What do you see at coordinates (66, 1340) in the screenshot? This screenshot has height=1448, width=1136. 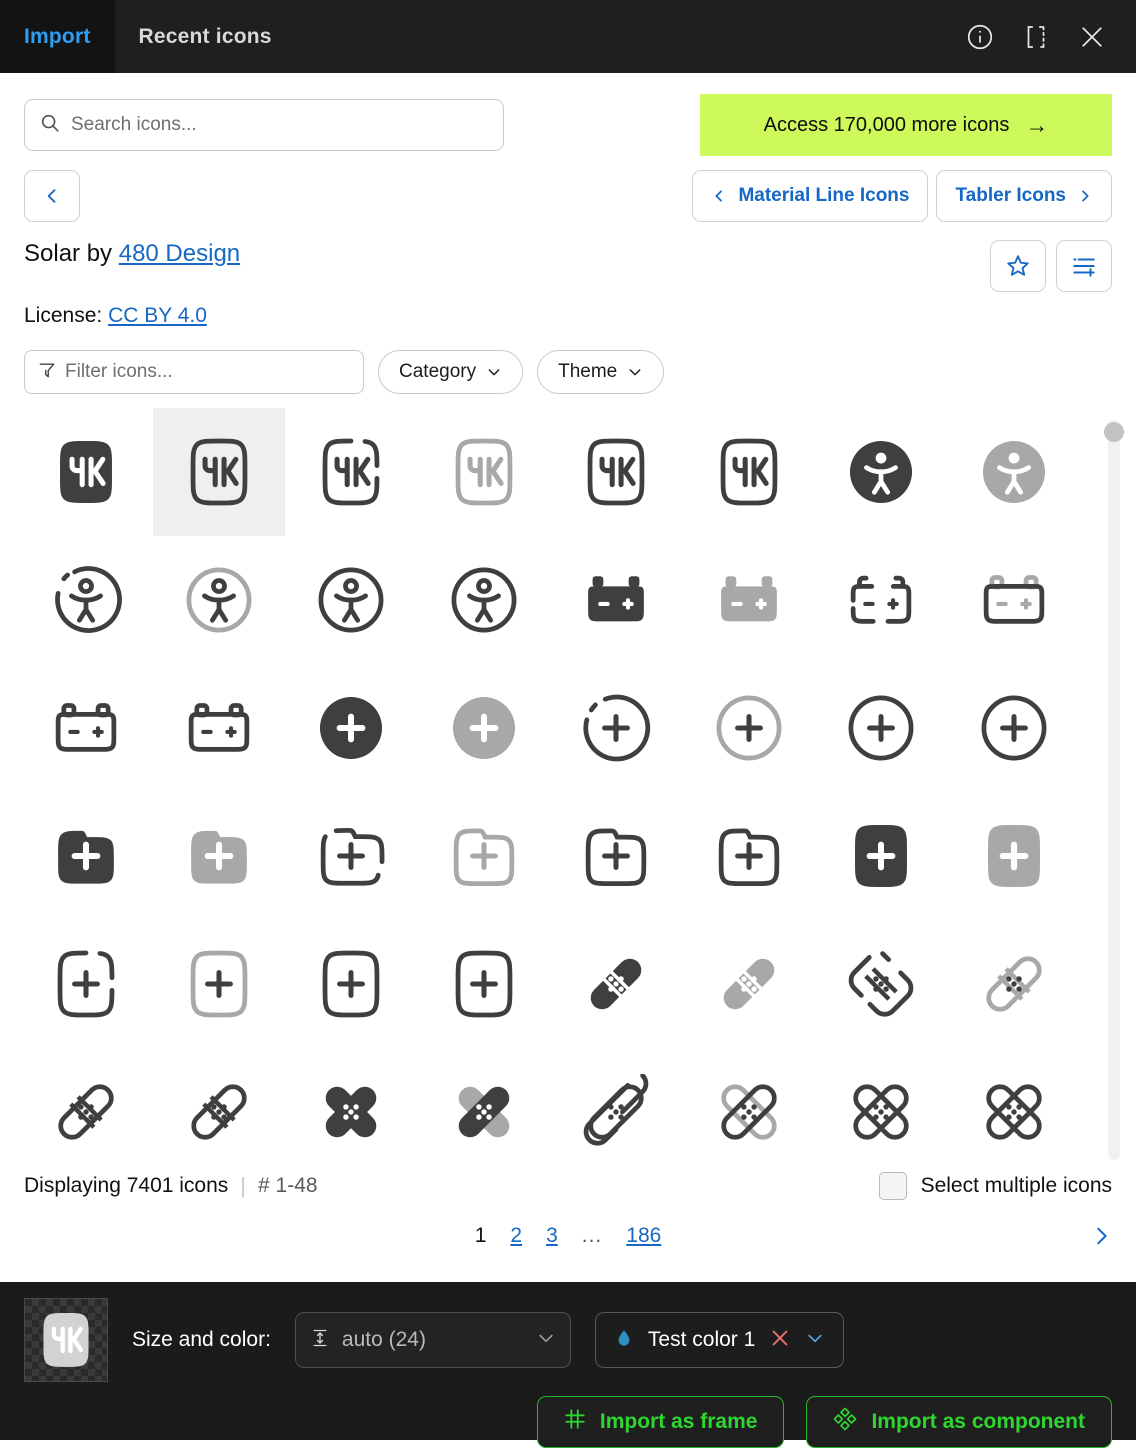 I see `4k-bold-duotone-icon` at bounding box center [66, 1340].